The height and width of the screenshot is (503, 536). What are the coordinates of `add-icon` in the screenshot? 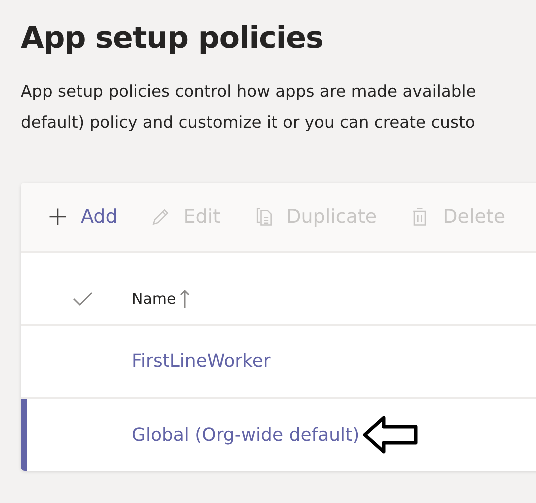 It's located at (58, 217).